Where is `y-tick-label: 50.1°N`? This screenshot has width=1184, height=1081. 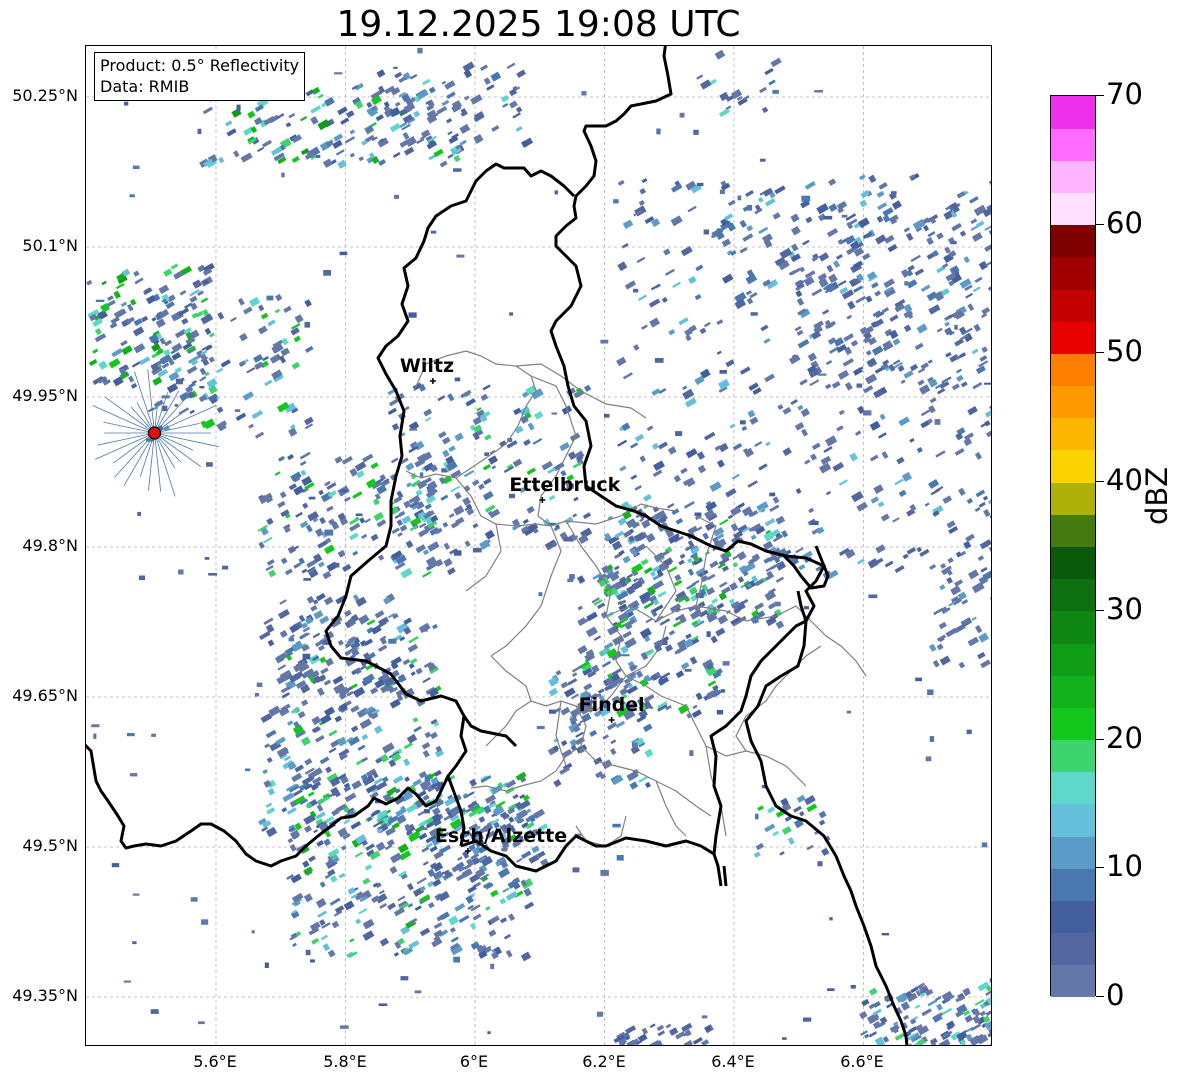 y-tick-label: 50.1°N is located at coordinates (50, 245).